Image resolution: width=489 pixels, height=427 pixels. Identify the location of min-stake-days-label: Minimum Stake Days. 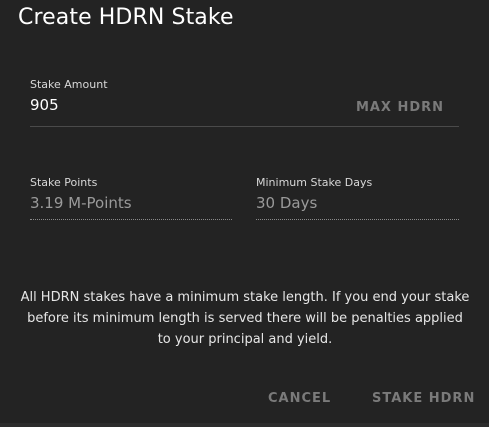
(314, 182).